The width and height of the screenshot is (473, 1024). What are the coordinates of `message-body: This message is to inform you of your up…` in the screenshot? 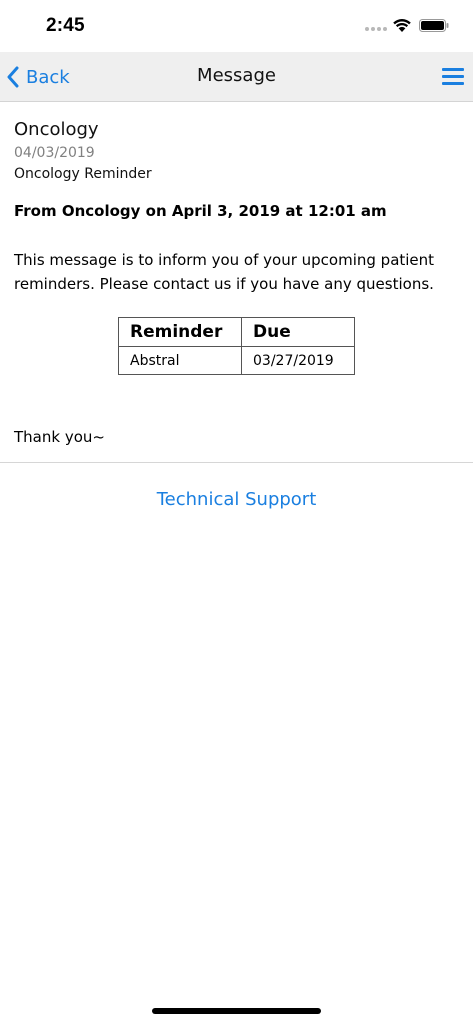 It's located at (224, 272).